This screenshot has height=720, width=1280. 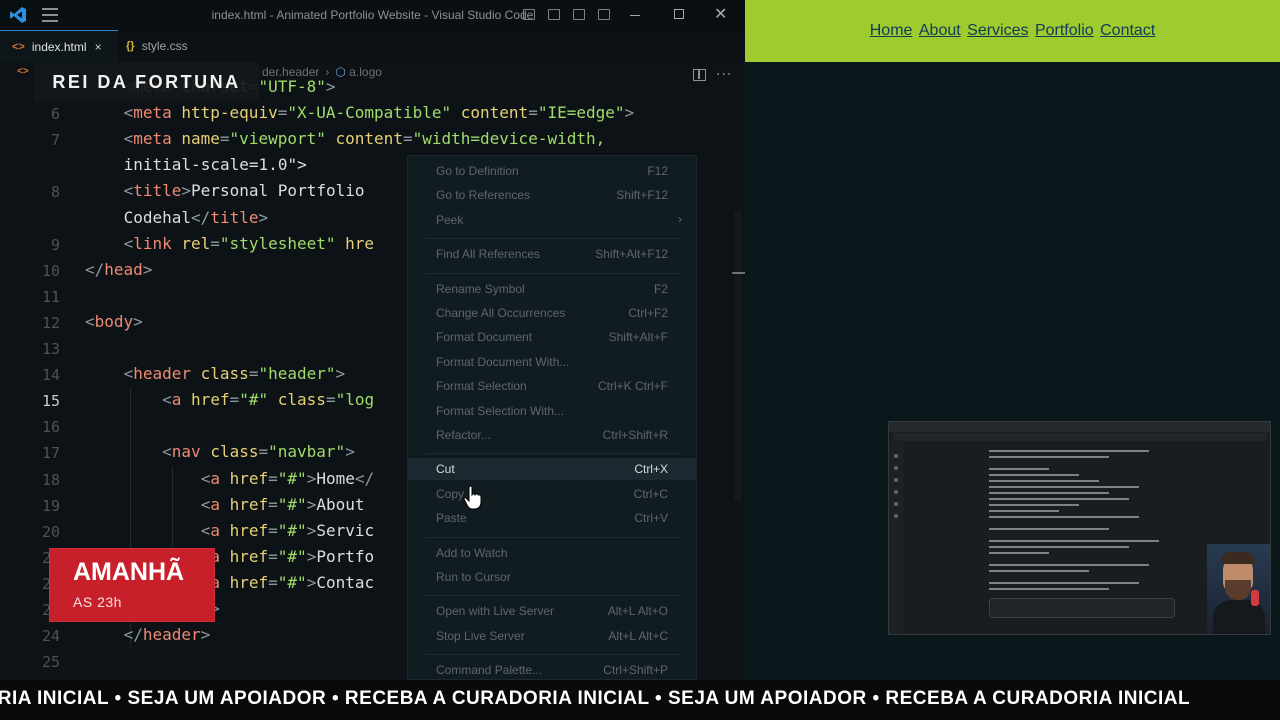 I want to click on toggle-secondary-sidebar-icon, so click(x=579, y=14).